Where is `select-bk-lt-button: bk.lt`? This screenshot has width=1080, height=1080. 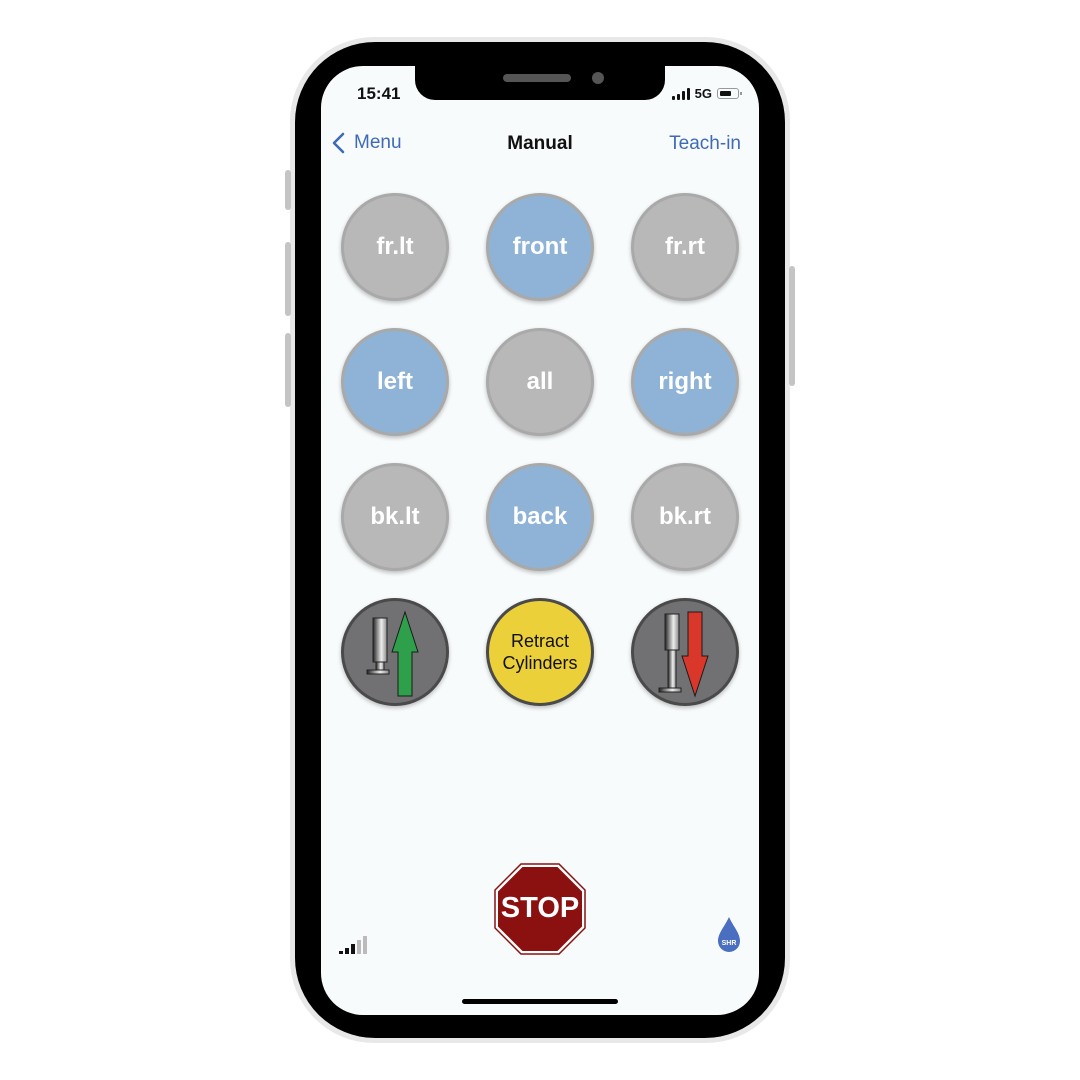
select-bk-lt-button: bk.lt is located at coordinates (395, 517).